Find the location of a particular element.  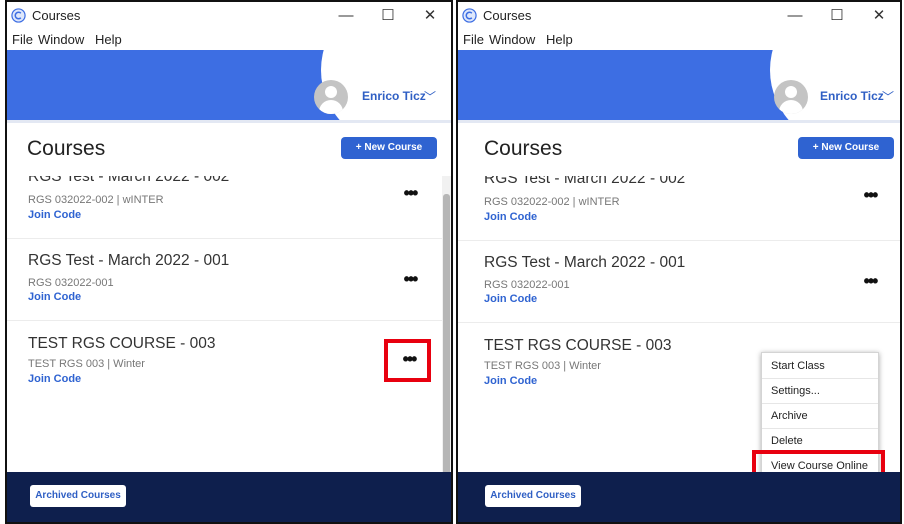

menu-item-start-class: Start Class is located at coordinates (820, 367).